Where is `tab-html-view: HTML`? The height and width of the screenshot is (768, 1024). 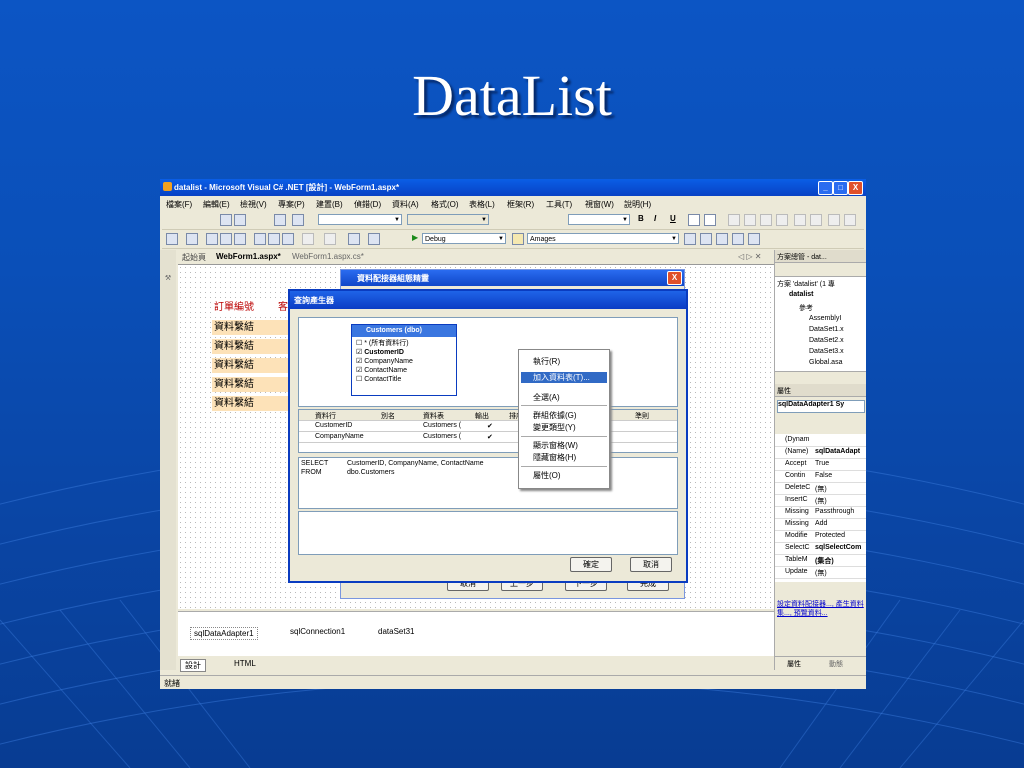 tab-html-view: HTML is located at coordinates (245, 663).